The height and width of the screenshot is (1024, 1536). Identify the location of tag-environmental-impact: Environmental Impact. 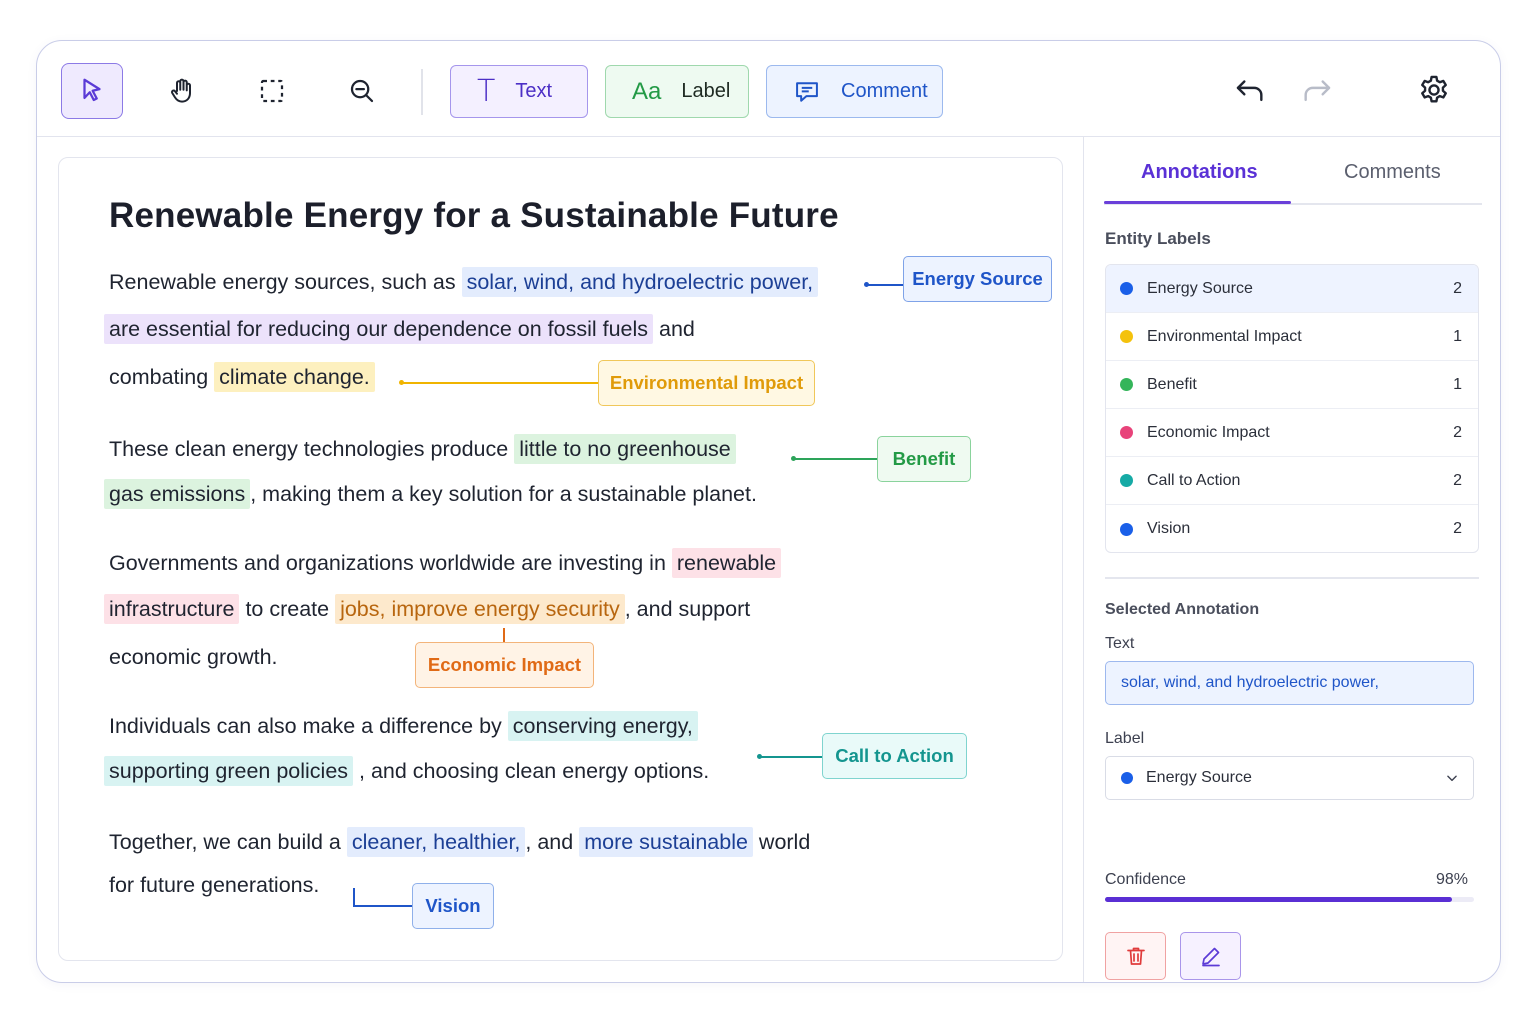
(706, 383).